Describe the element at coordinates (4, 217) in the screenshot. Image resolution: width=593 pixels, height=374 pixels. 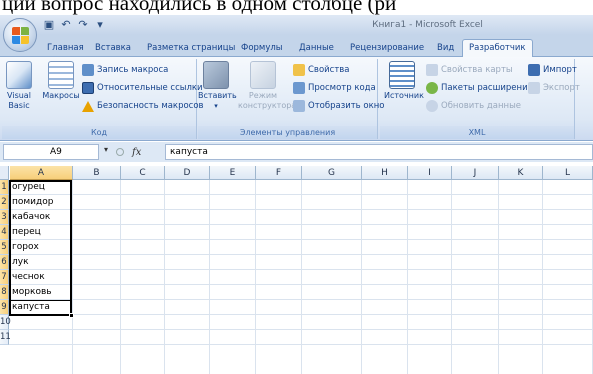
I see `row-header-3: 3` at that location.